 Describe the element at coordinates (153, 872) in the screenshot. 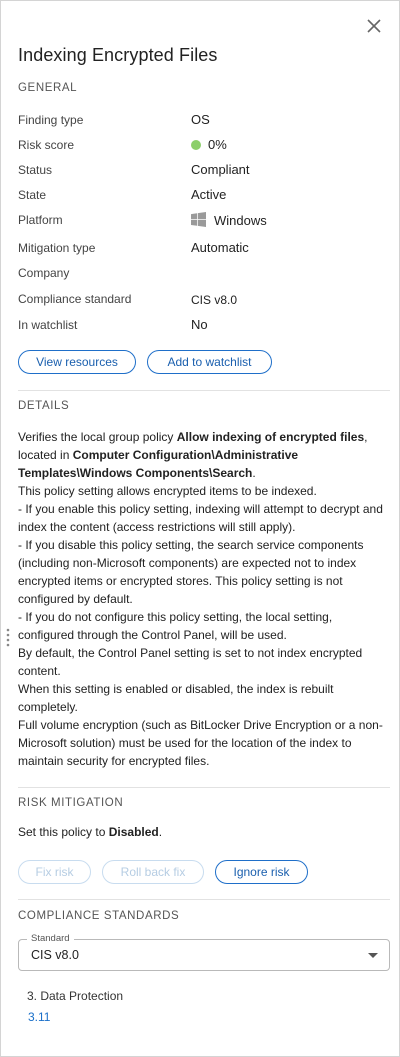

I see `roll-back-fix-button: Roll back fix` at that location.